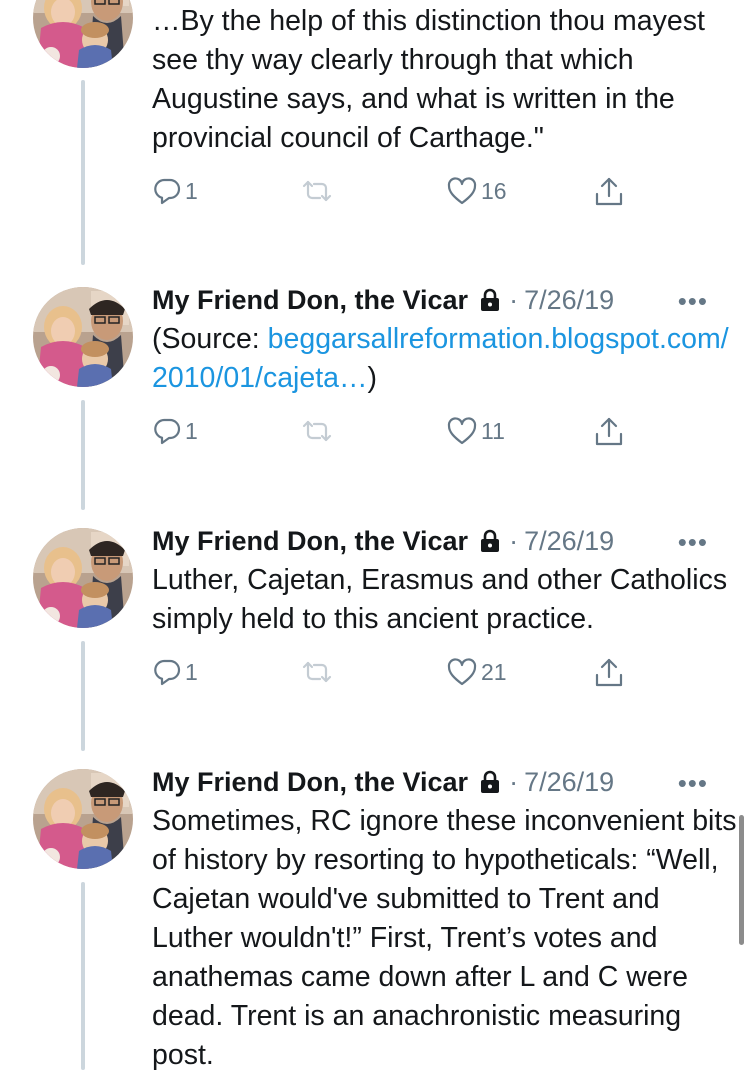 This screenshot has width=750, height=1075. I want to click on like-button: 21, so click(476, 672).